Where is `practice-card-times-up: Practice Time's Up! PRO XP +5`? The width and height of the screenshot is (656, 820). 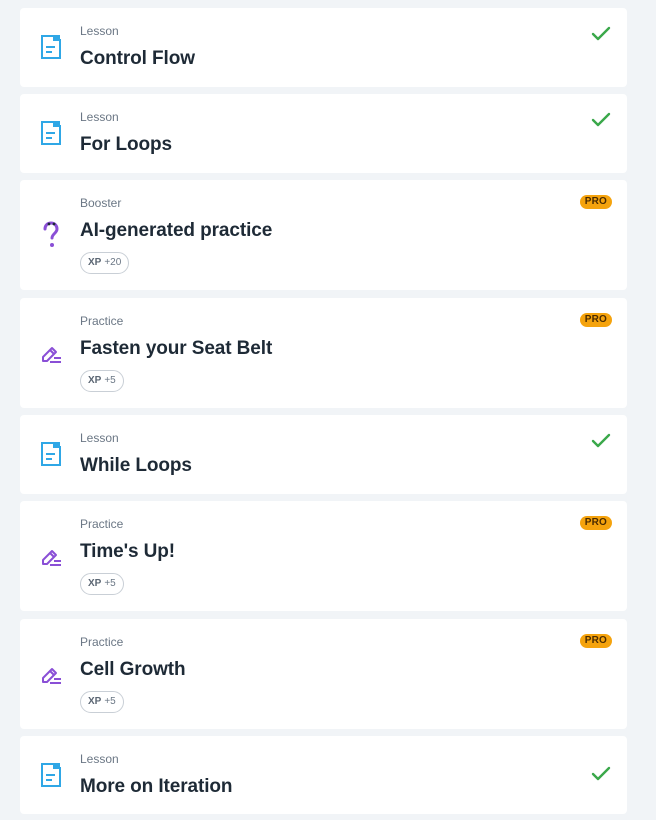 practice-card-times-up: Practice Time's Up! PRO XP +5 is located at coordinates (323, 556).